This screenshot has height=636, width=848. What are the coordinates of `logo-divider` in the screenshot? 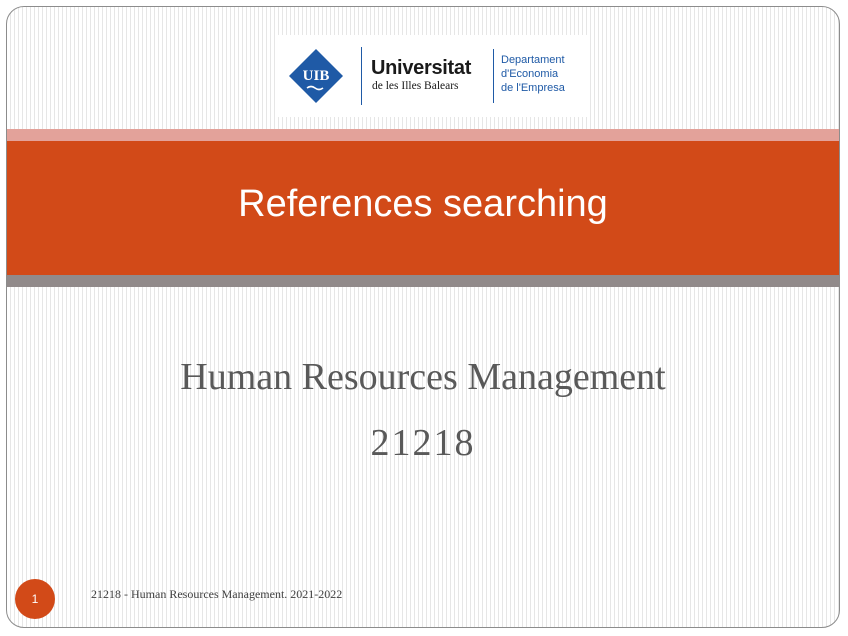 It's located at (361, 76).